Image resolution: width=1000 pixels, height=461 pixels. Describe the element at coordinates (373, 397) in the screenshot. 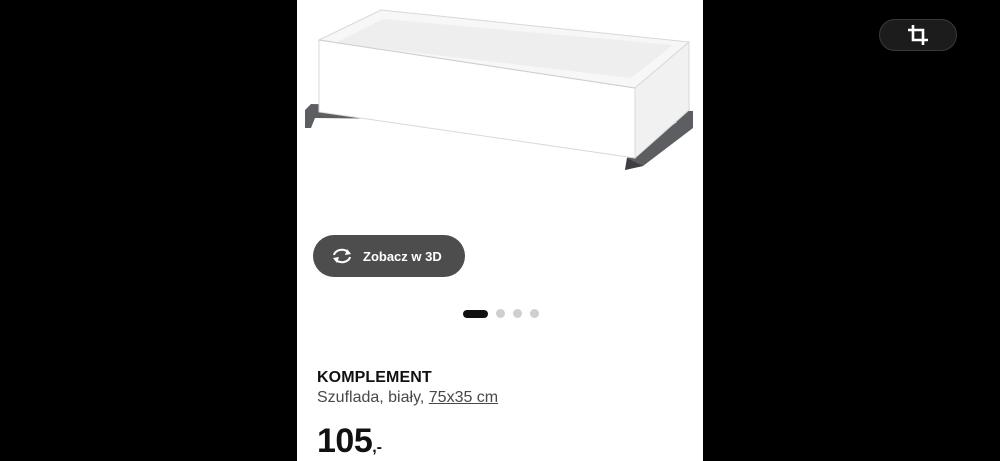

I see `product-description-text: Szuflada, biały,` at that location.